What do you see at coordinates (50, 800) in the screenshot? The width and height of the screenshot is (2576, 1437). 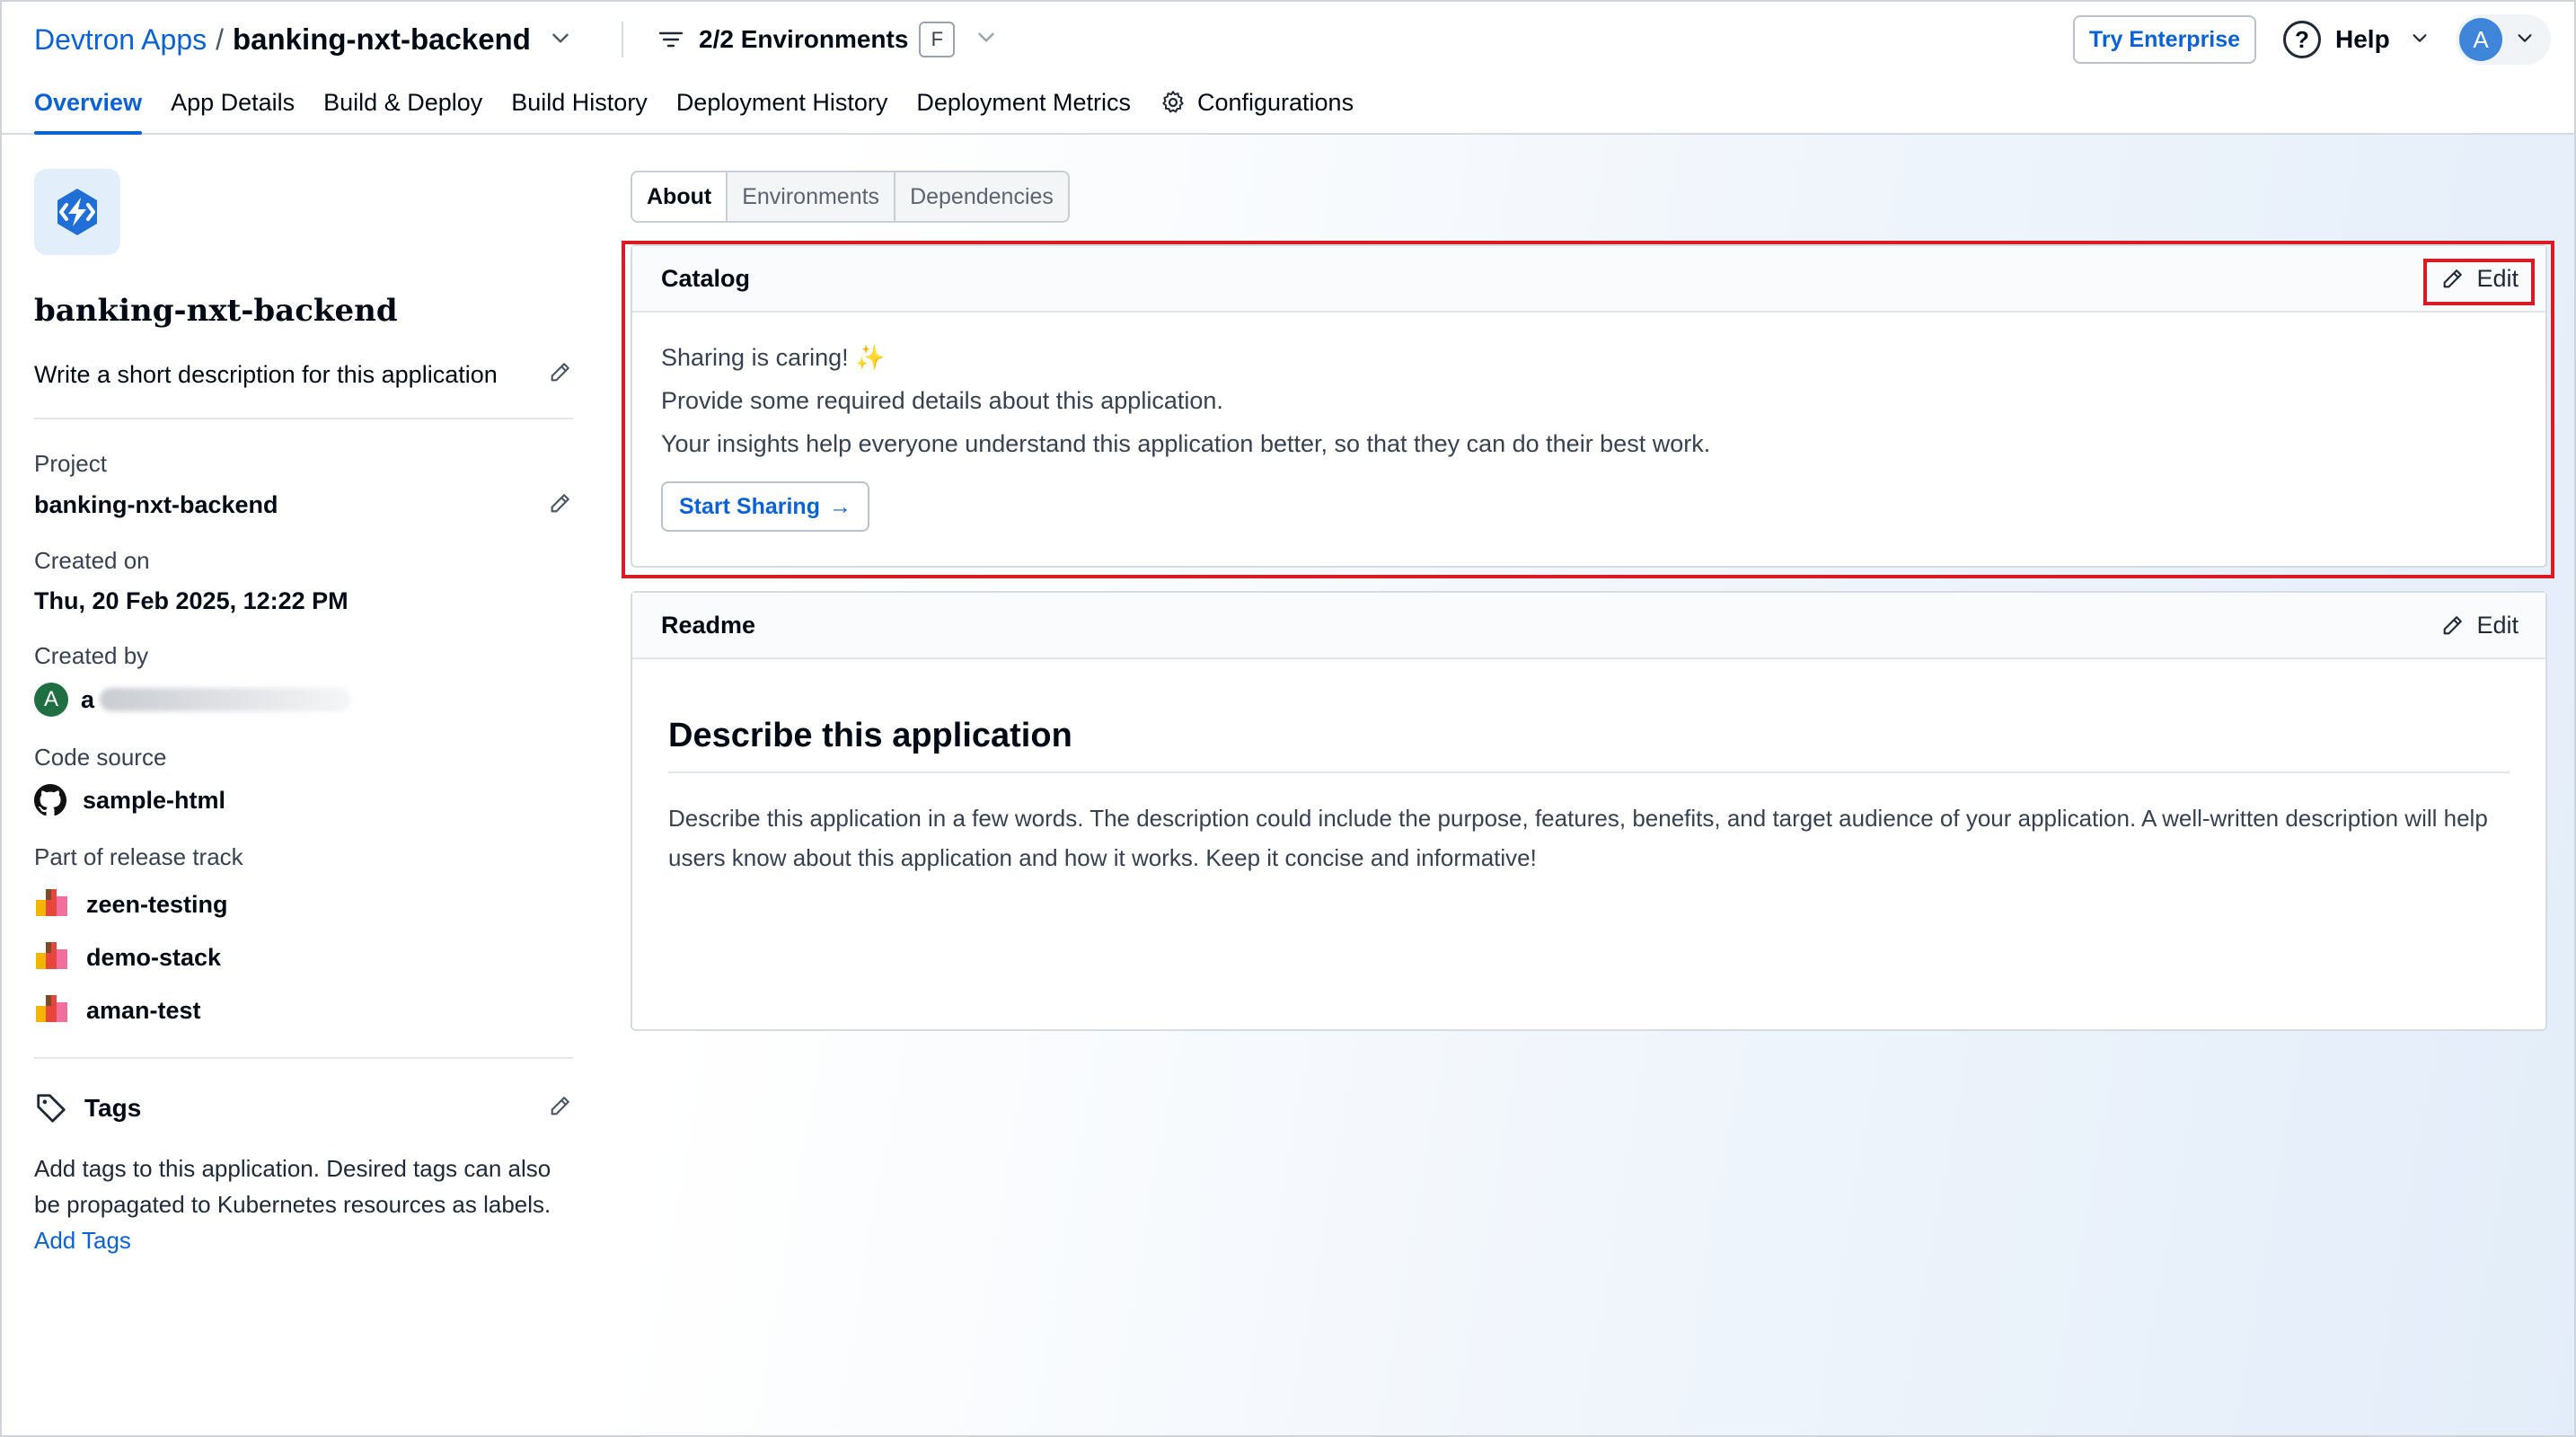 I see `github-icon` at bounding box center [50, 800].